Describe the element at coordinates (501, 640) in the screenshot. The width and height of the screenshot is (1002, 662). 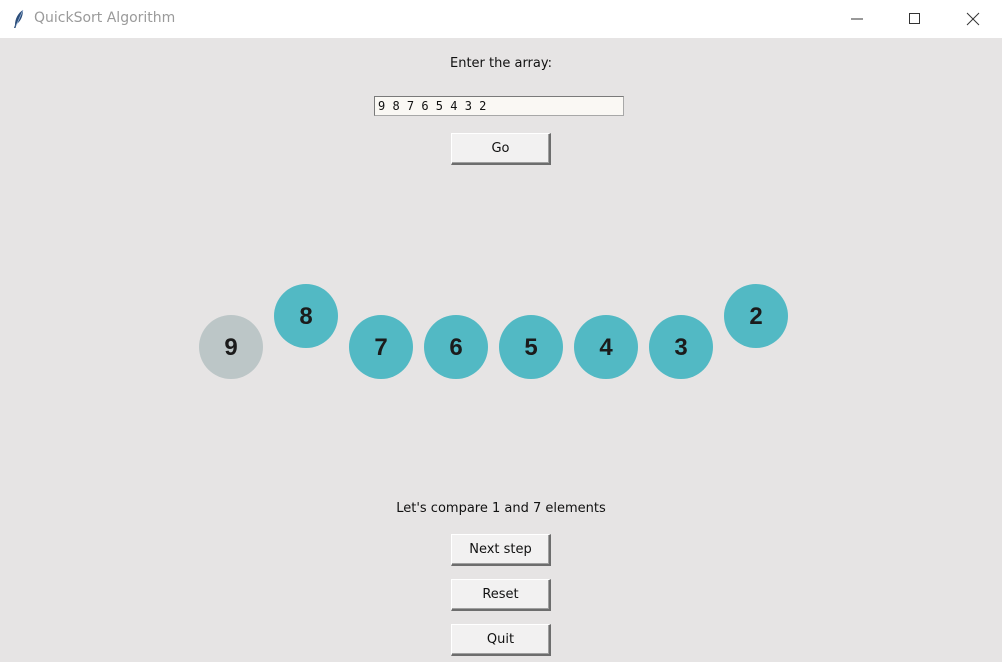
I see `quit-button: Quit` at that location.